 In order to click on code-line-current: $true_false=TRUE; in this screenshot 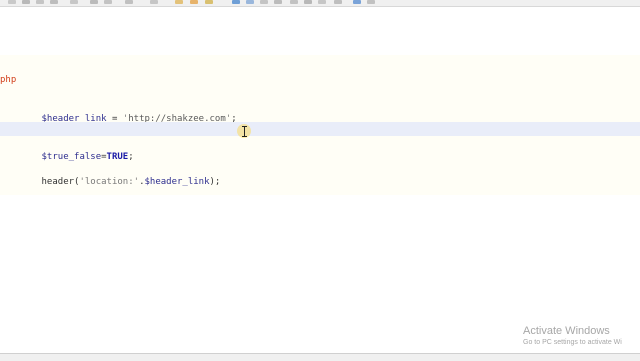, I will do `click(320, 142)`.